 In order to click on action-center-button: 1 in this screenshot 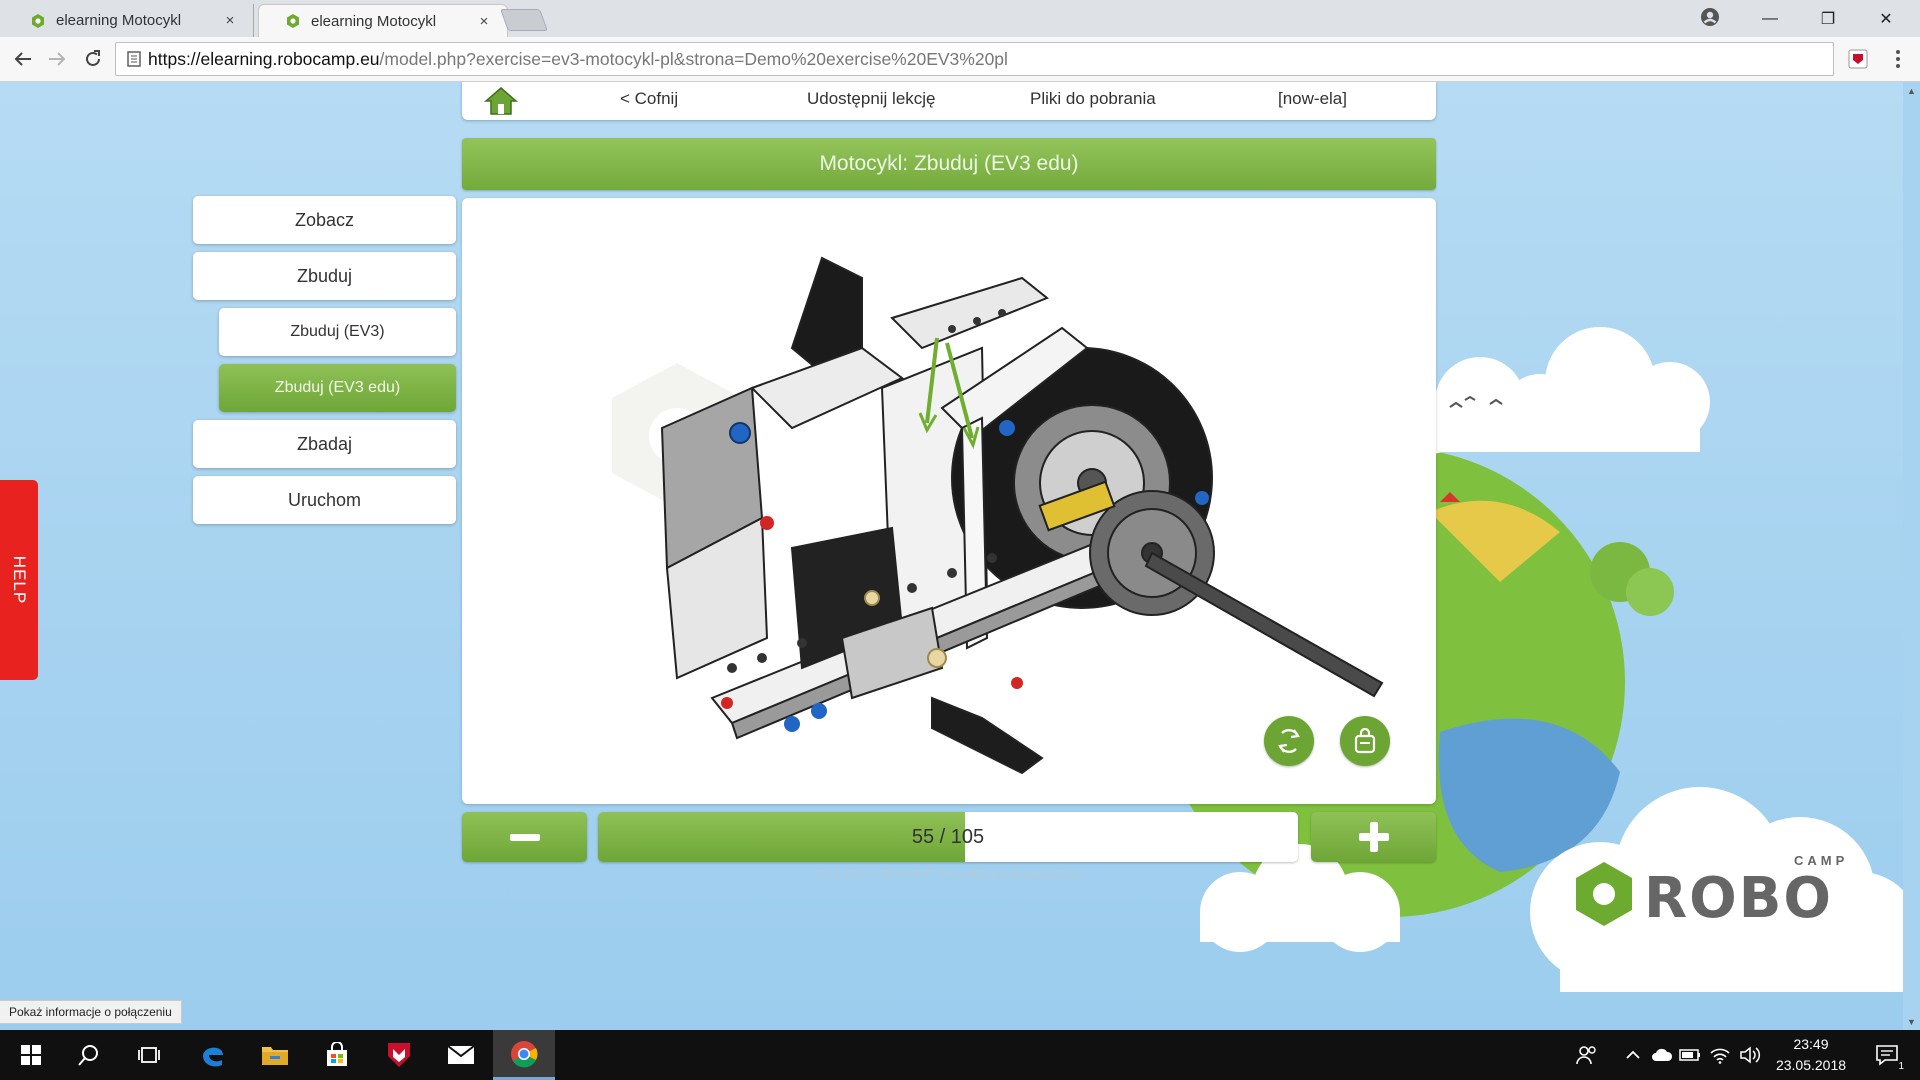, I will do `click(1888, 1055)`.